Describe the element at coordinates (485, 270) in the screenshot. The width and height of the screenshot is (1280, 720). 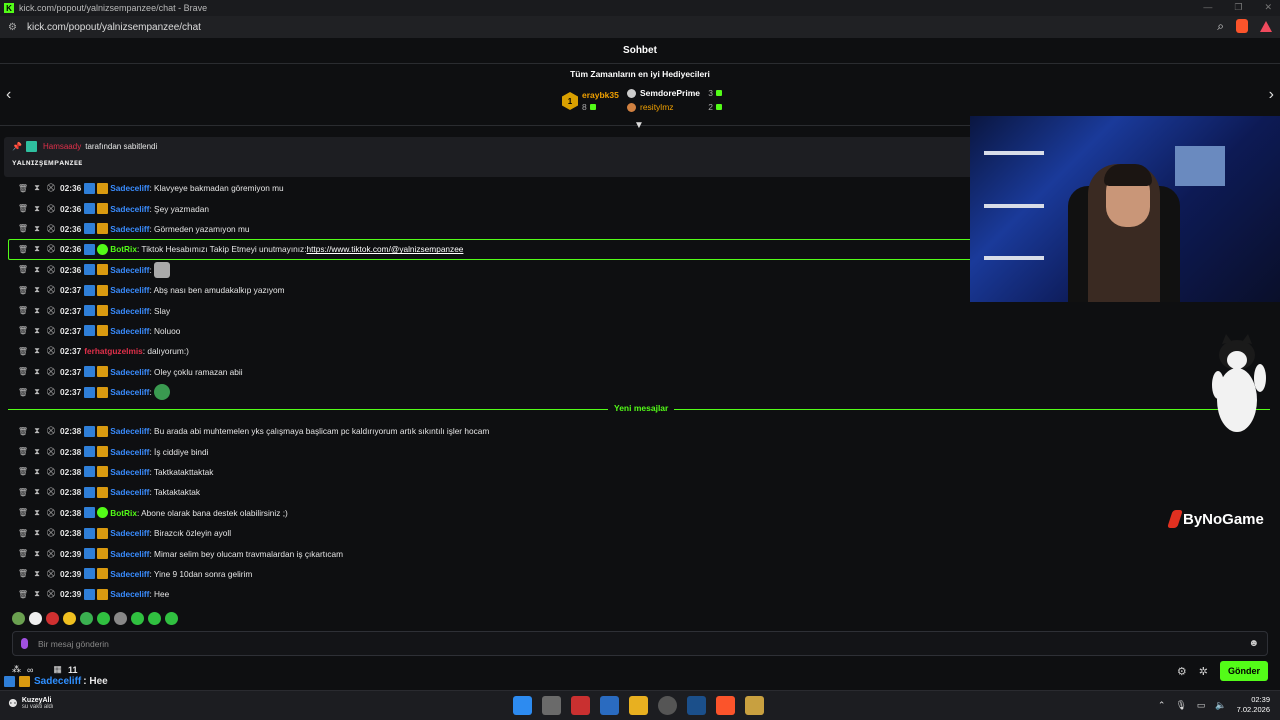
I see `chat-message-row: 🗑 ⧗ ⛒ 02:36 Sadeceliff:` at that location.